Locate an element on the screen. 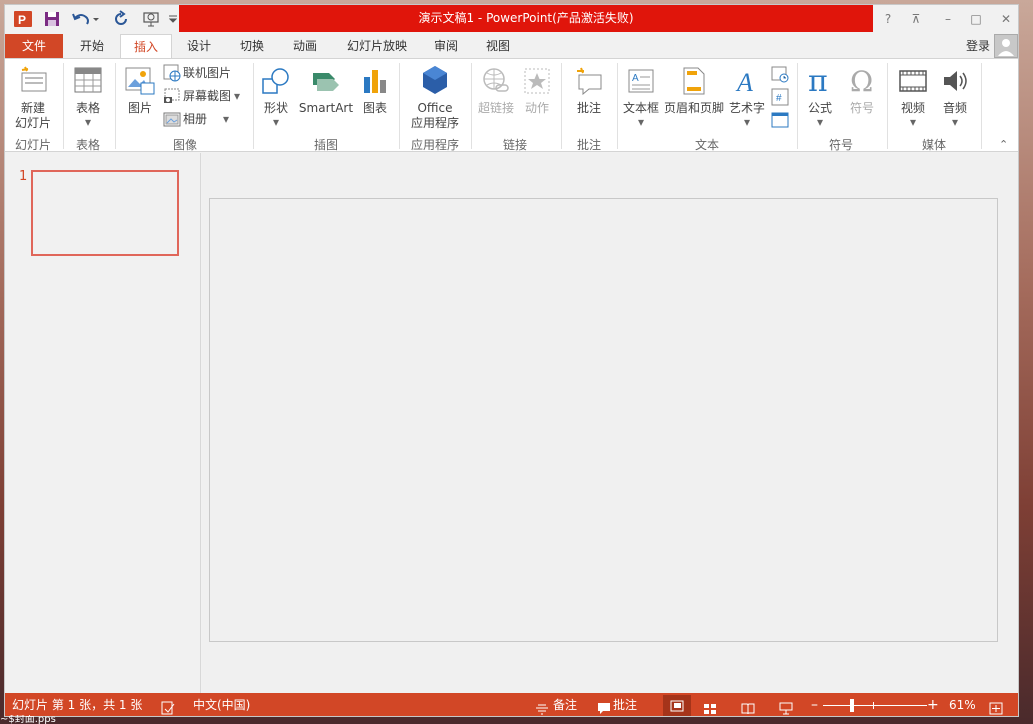 The height and width of the screenshot is (724, 1033). audio-button: 音频 ▾ is located at coordinates (955, 98).